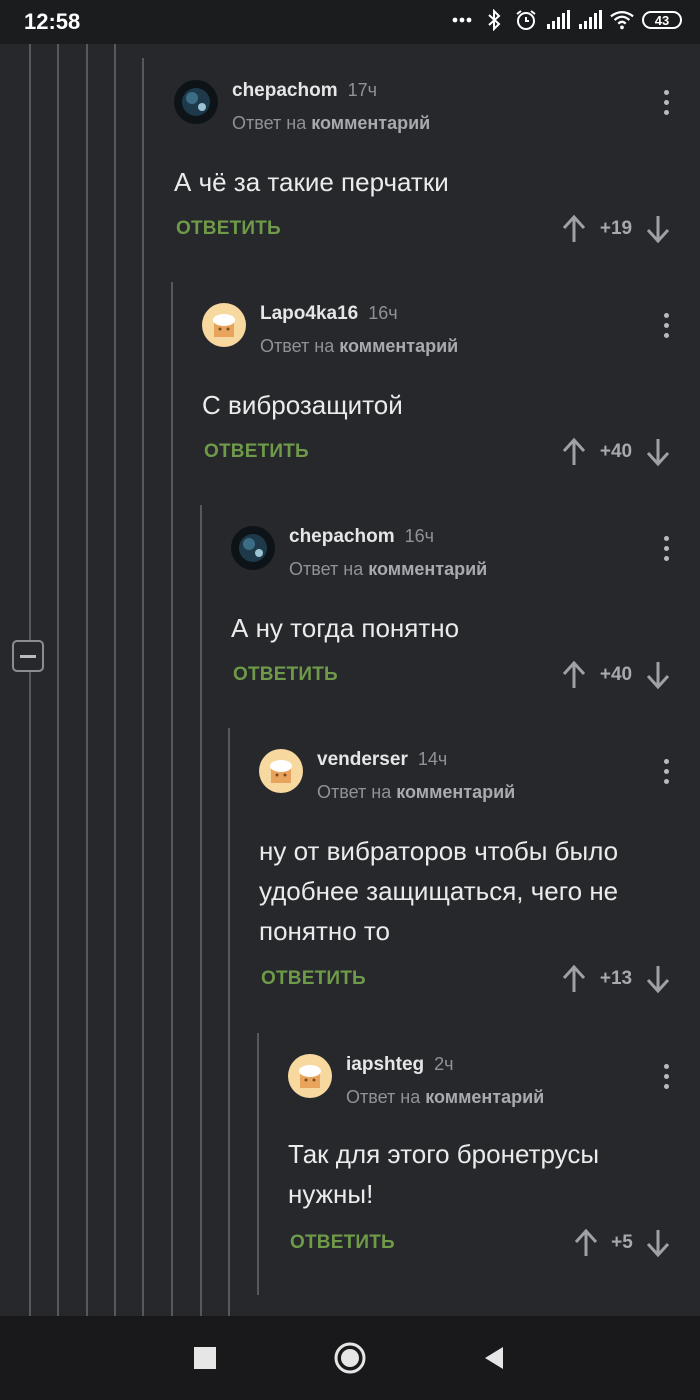  I want to click on comment-line: Так для этого бронетрусы, so click(444, 1154).